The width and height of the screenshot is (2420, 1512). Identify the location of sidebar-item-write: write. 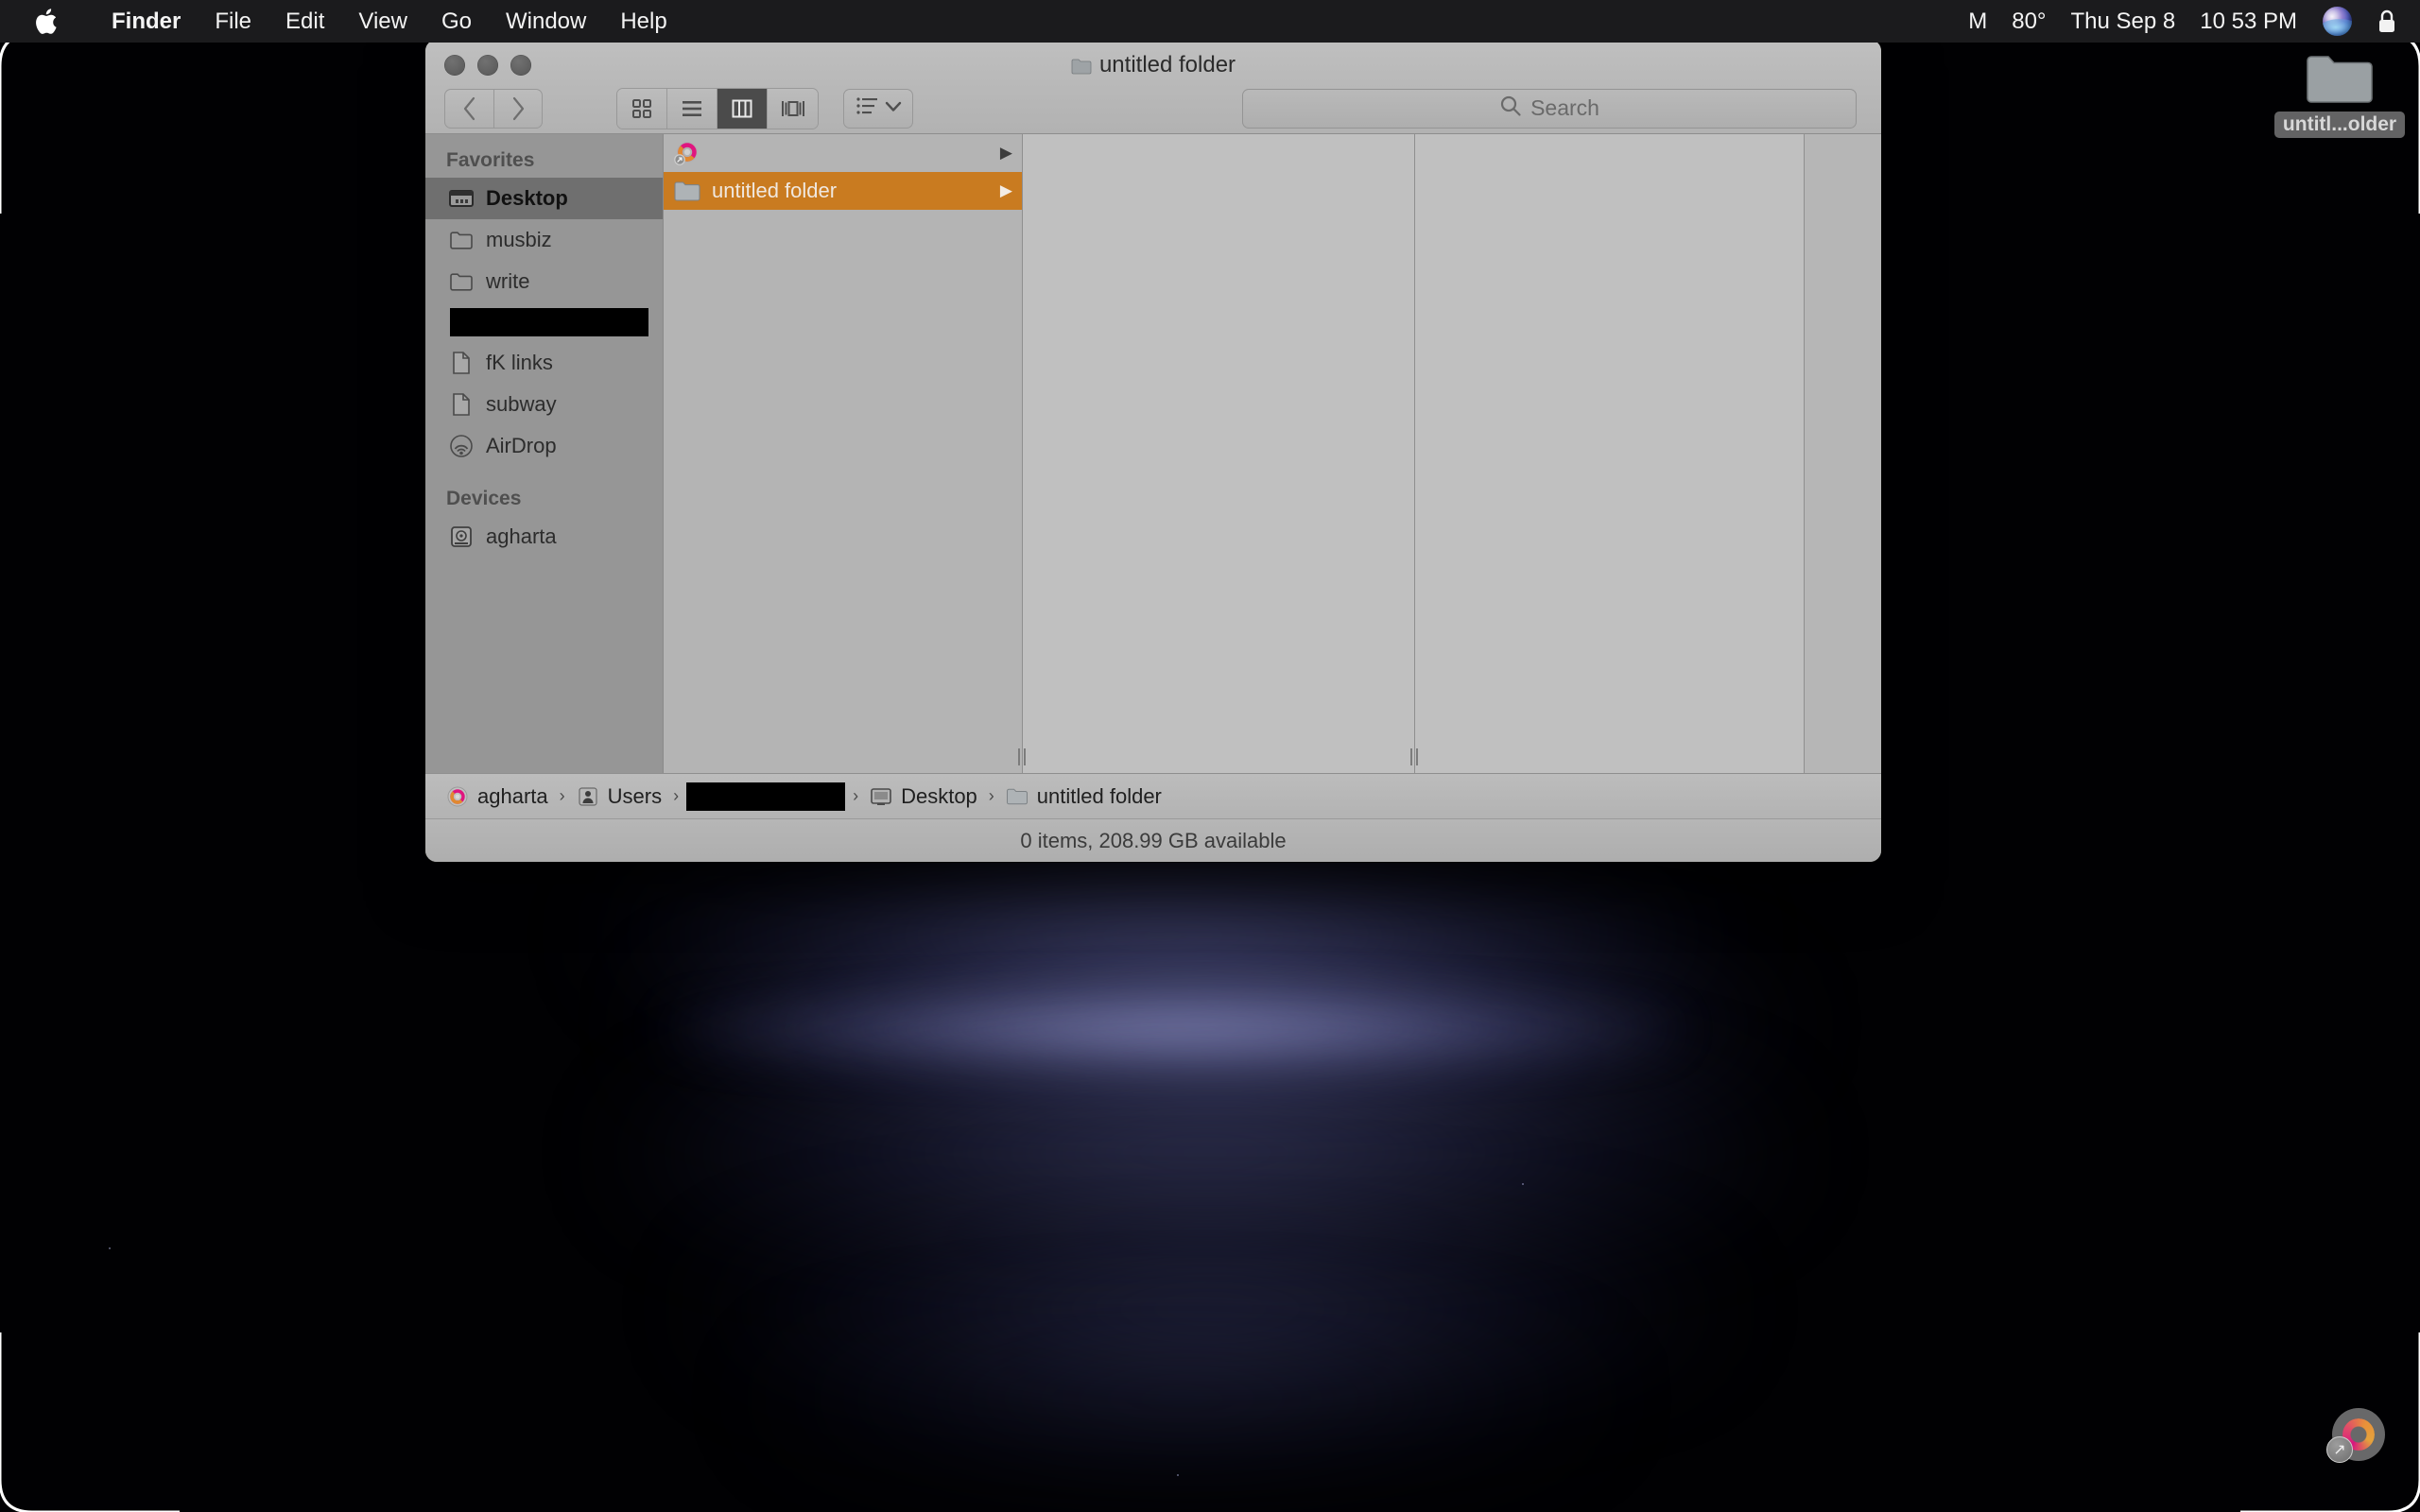
(544, 281).